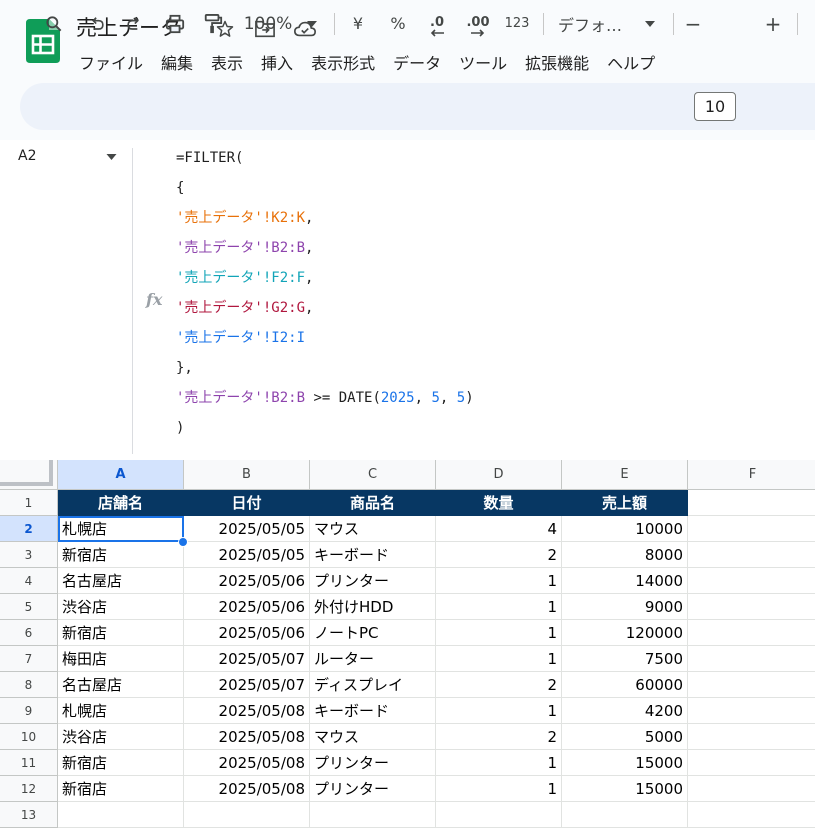 The height and width of the screenshot is (832, 815). What do you see at coordinates (625, 685) in the screenshot?
I see `table-cell: 60000` at bounding box center [625, 685].